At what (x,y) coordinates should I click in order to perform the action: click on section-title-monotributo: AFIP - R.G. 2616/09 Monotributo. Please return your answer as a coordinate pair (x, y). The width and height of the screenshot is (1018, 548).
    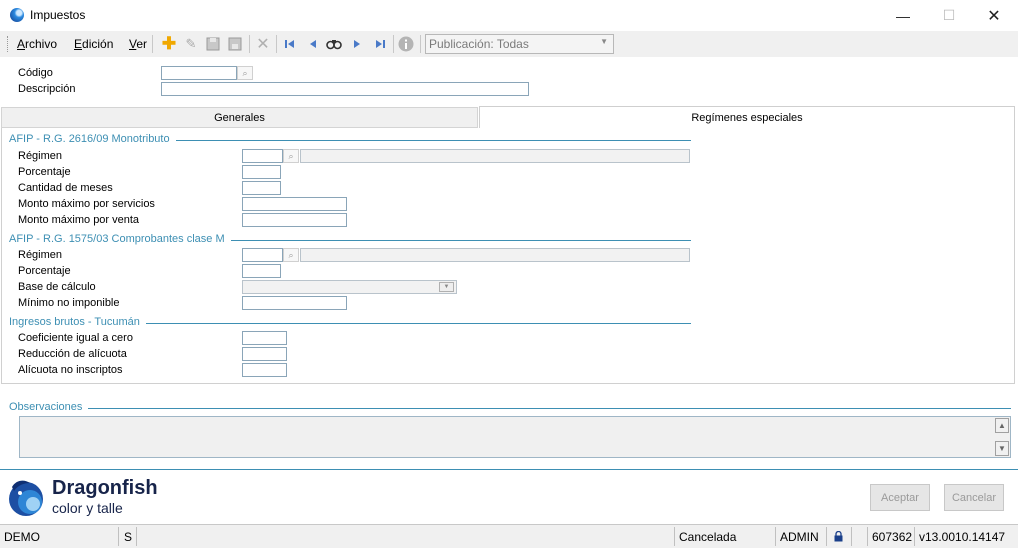
    Looking at the image, I should click on (92, 139).